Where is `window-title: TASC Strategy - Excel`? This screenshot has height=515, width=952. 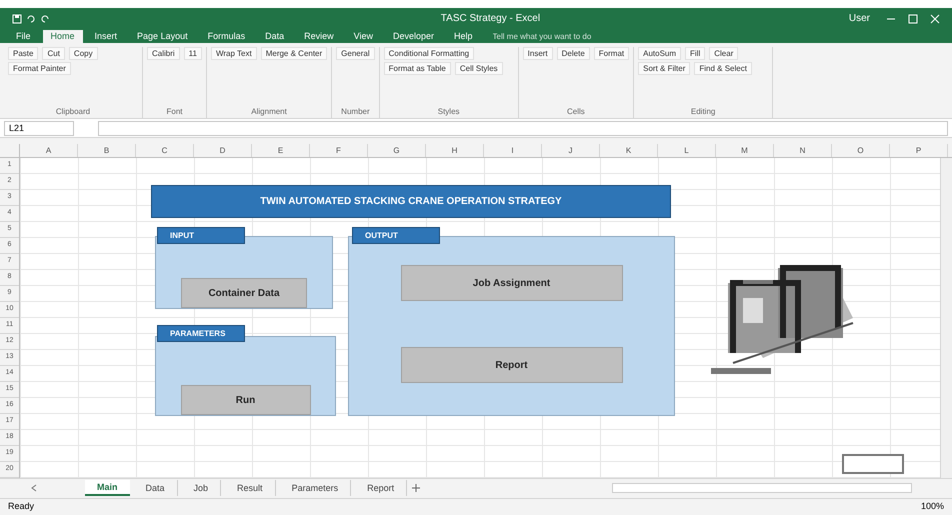 window-title: TASC Strategy - Excel is located at coordinates (491, 19).